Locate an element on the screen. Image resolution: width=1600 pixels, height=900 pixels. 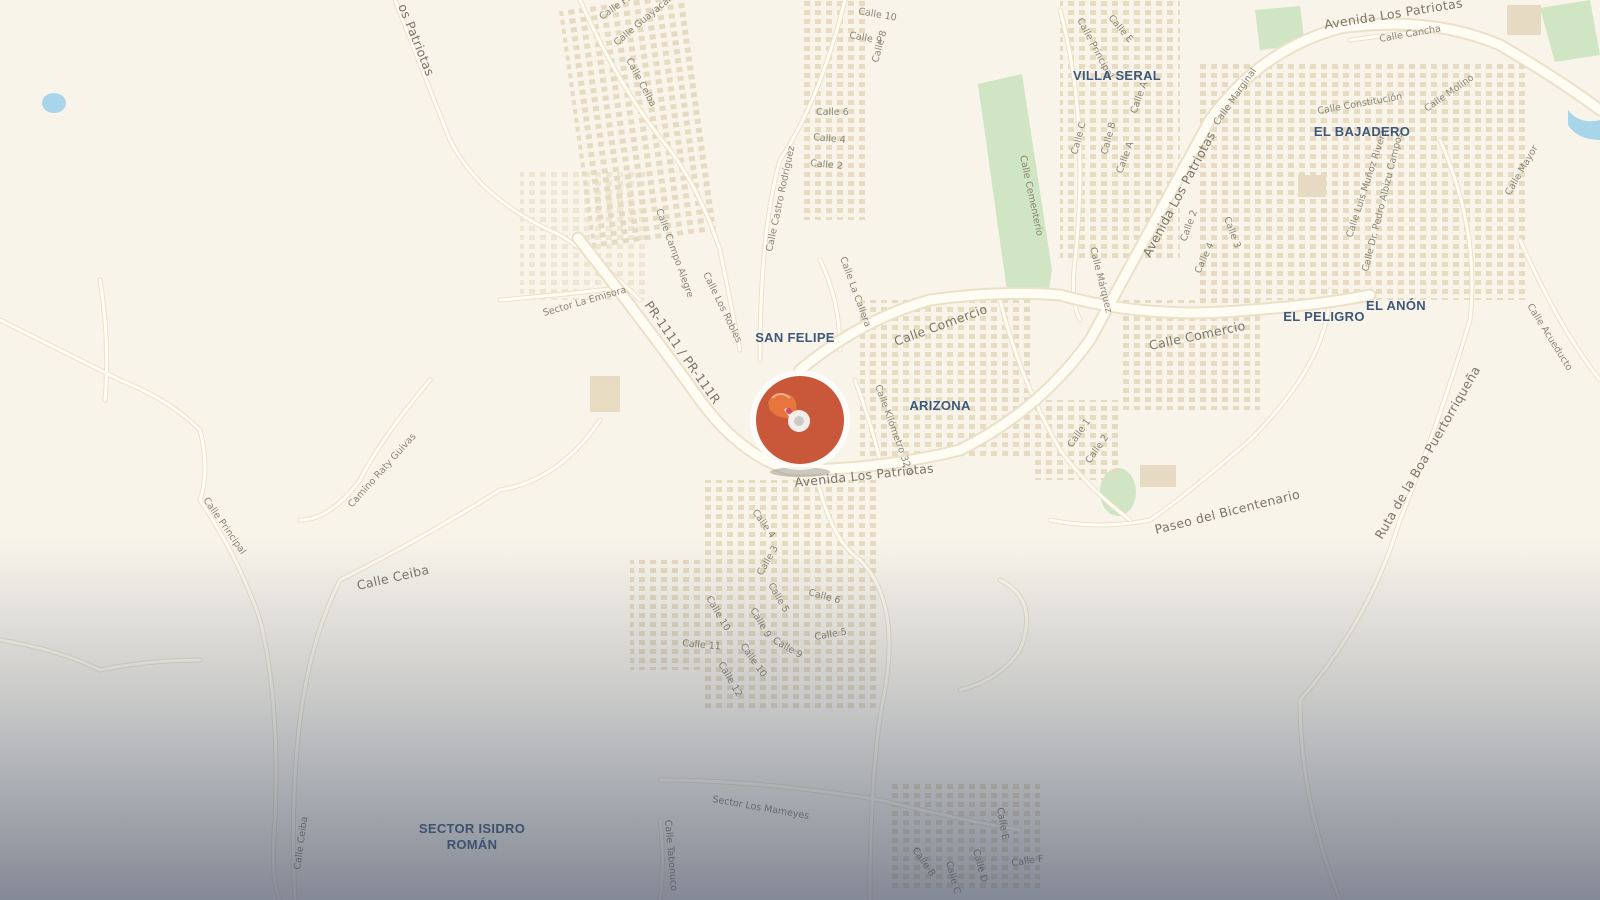
block-bottom is located at coordinates (965, 835).